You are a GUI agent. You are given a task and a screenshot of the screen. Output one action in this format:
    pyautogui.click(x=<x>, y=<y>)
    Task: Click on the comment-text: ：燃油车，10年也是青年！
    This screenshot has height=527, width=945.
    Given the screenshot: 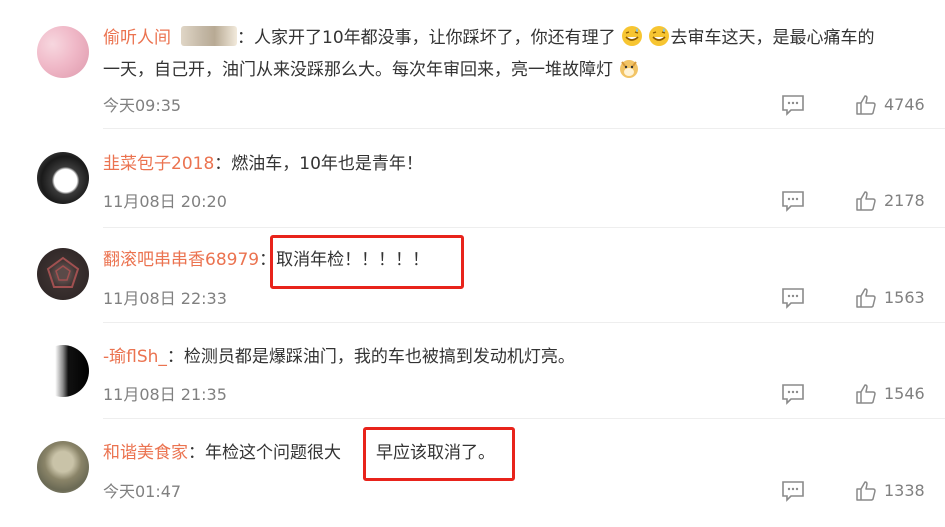 What is the action you would take?
    pyautogui.click(x=318, y=164)
    